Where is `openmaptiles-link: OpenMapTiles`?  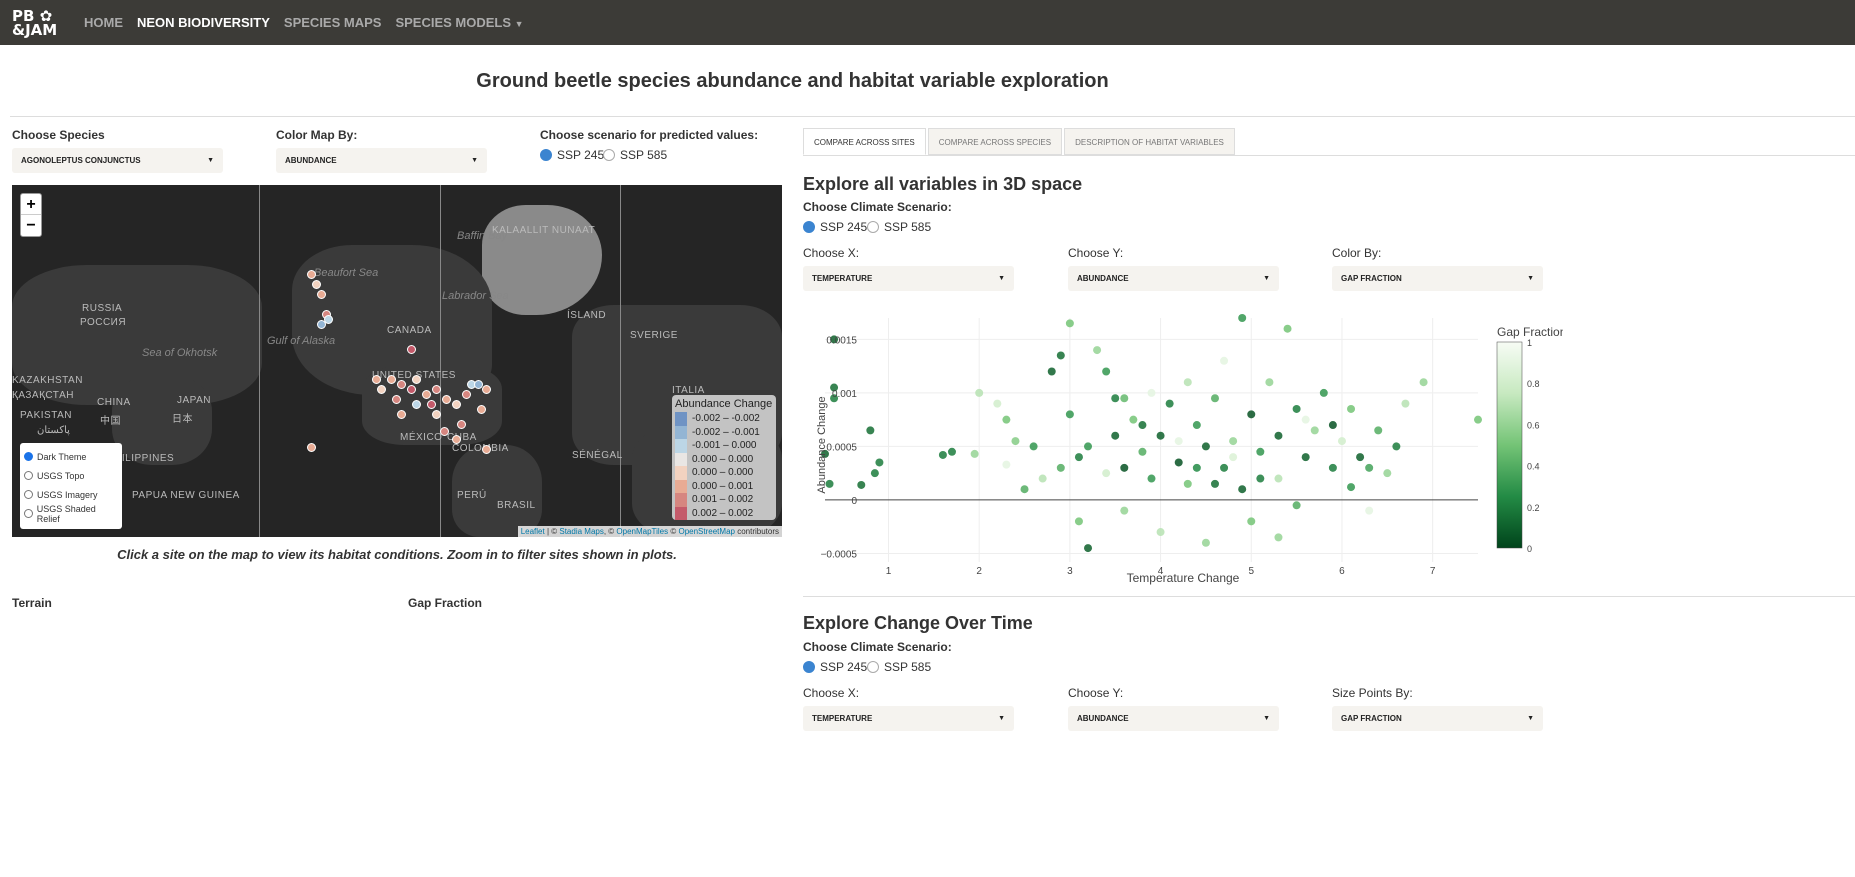 openmaptiles-link: OpenMapTiles is located at coordinates (642, 531).